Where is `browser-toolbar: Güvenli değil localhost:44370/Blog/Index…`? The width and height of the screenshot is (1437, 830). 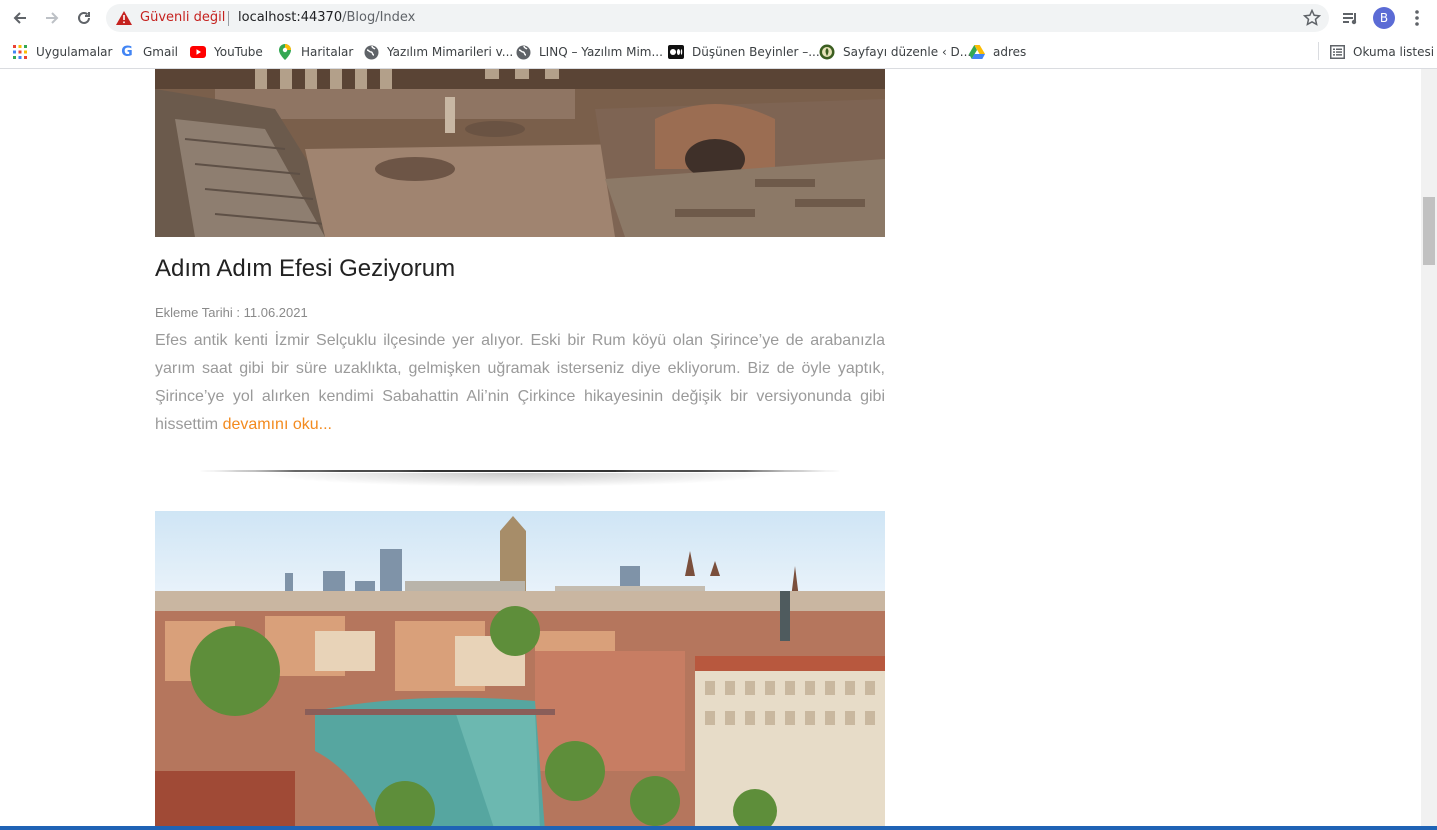 browser-toolbar: Güvenli değil localhost:44370/Blog/Index… is located at coordinates (718, 18).